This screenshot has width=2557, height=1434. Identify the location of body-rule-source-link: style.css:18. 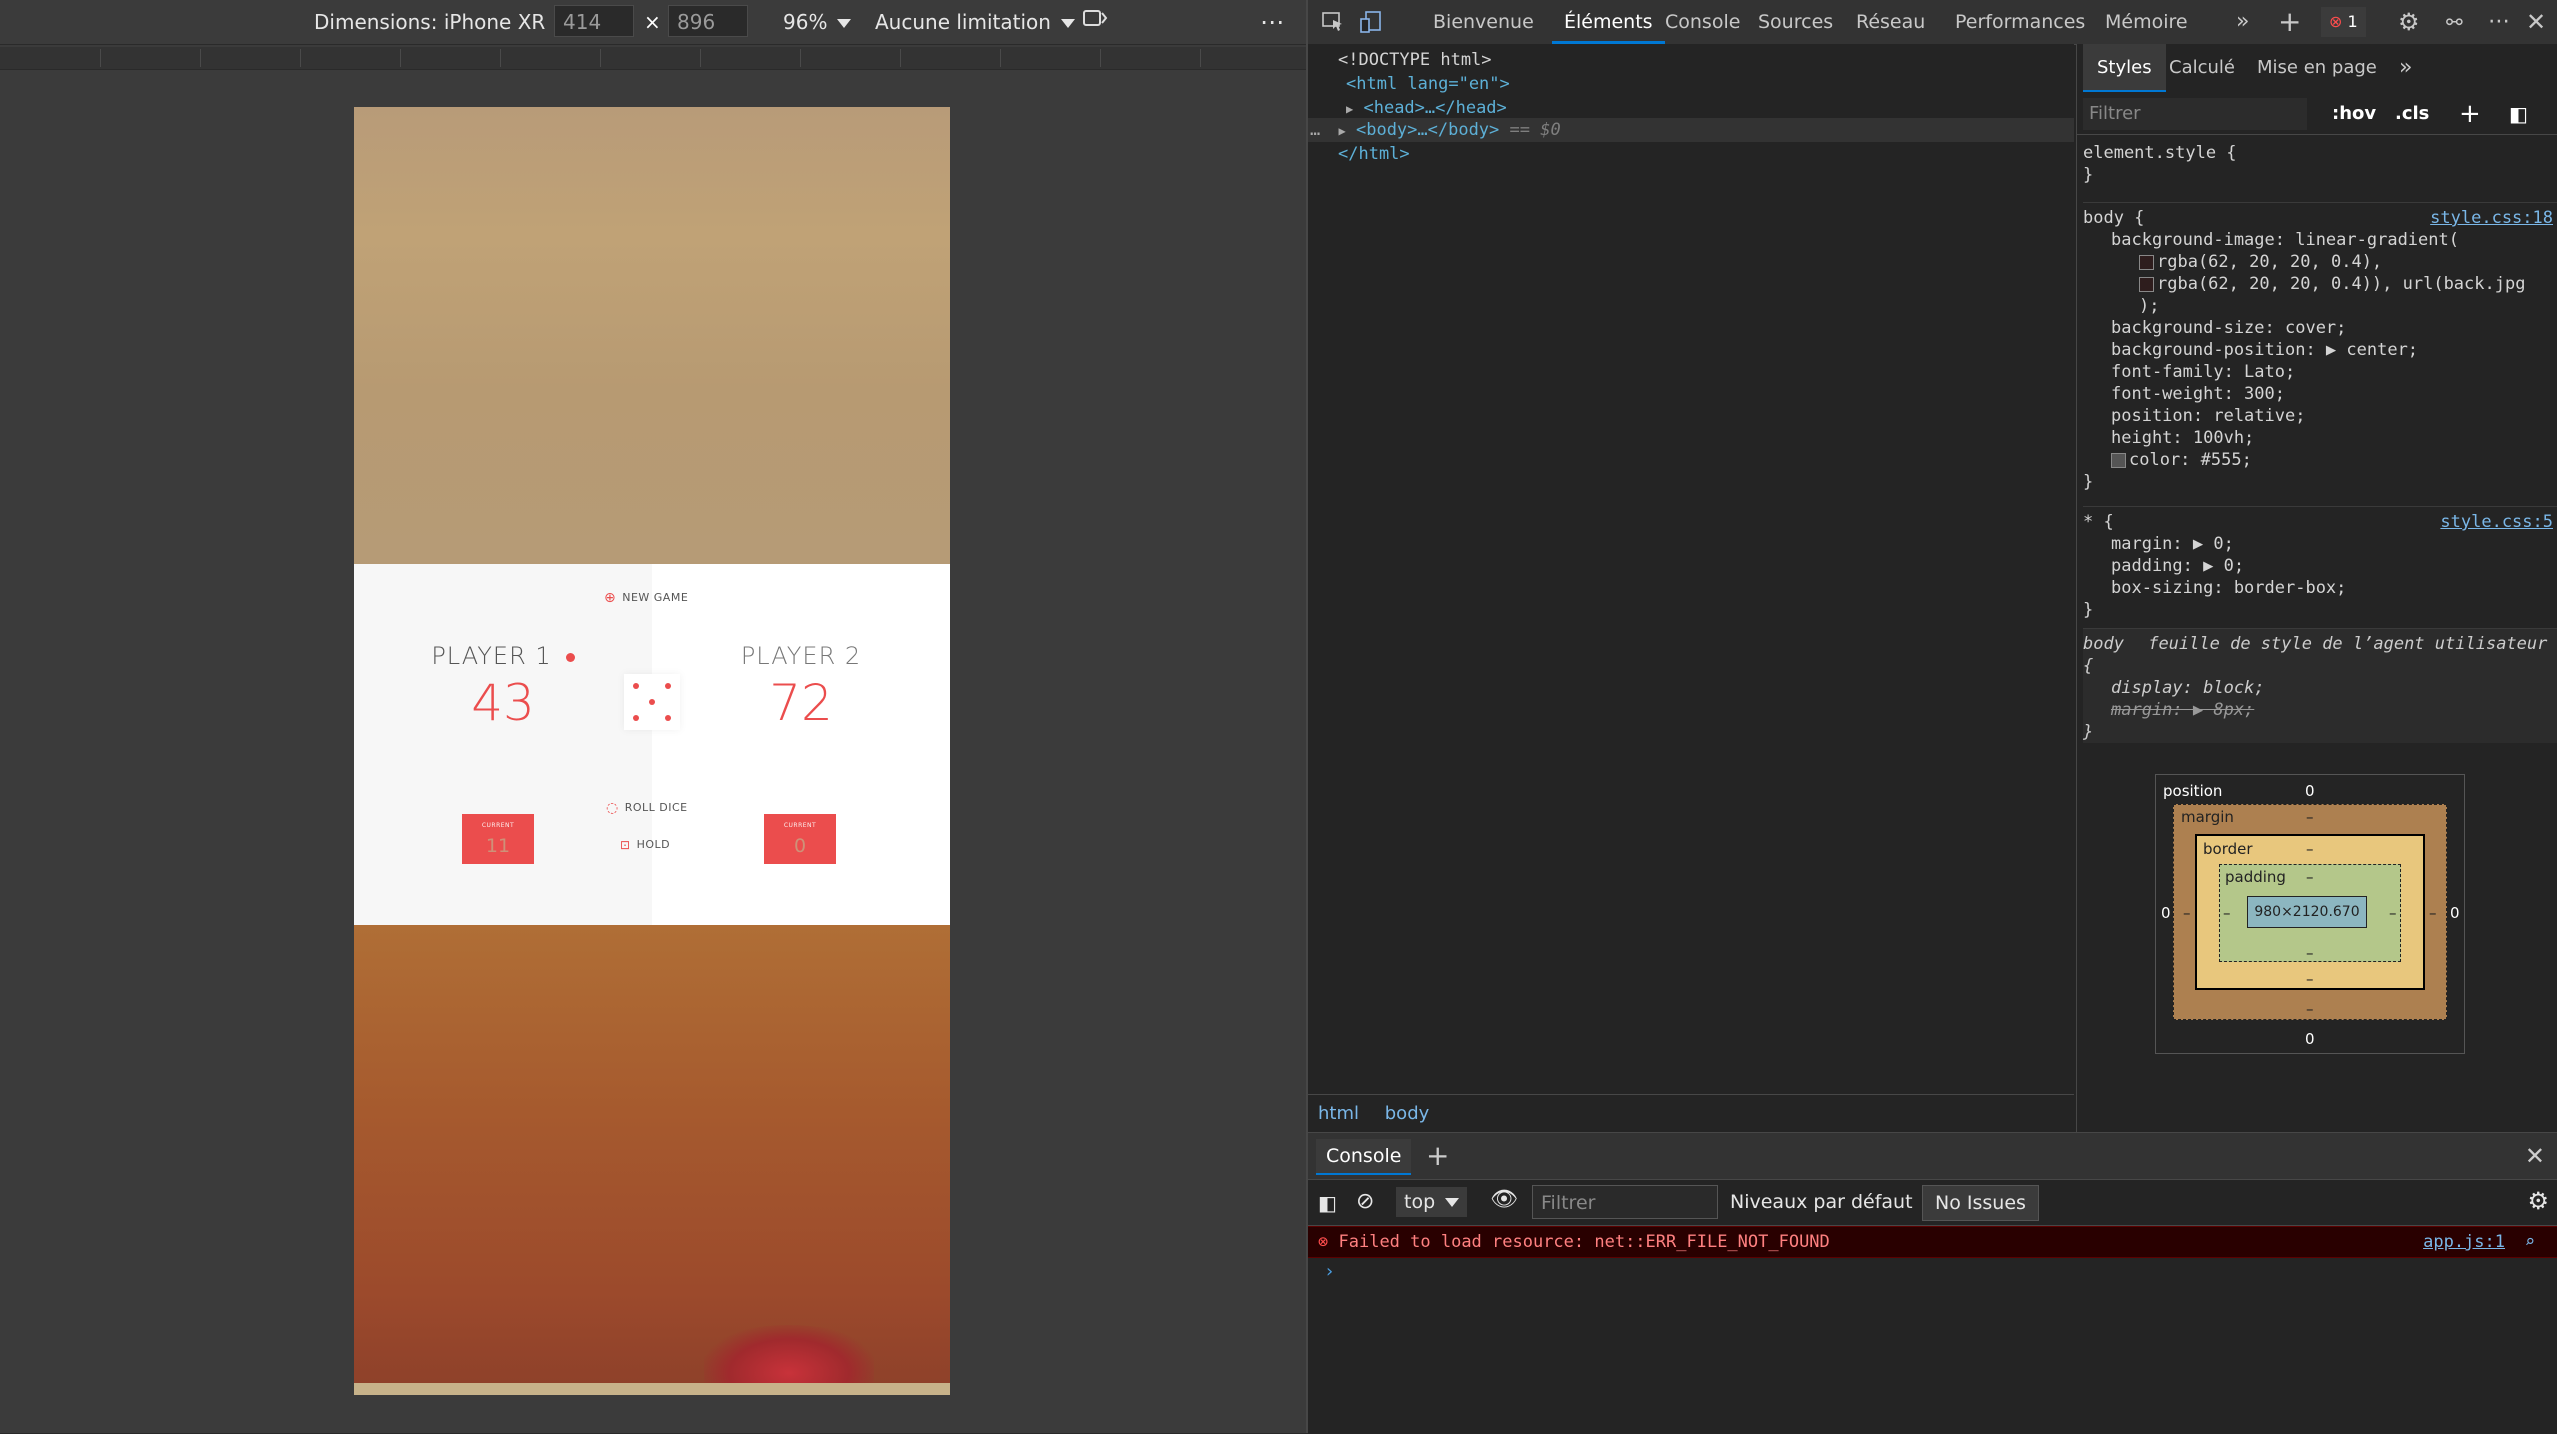
(2491, 218).